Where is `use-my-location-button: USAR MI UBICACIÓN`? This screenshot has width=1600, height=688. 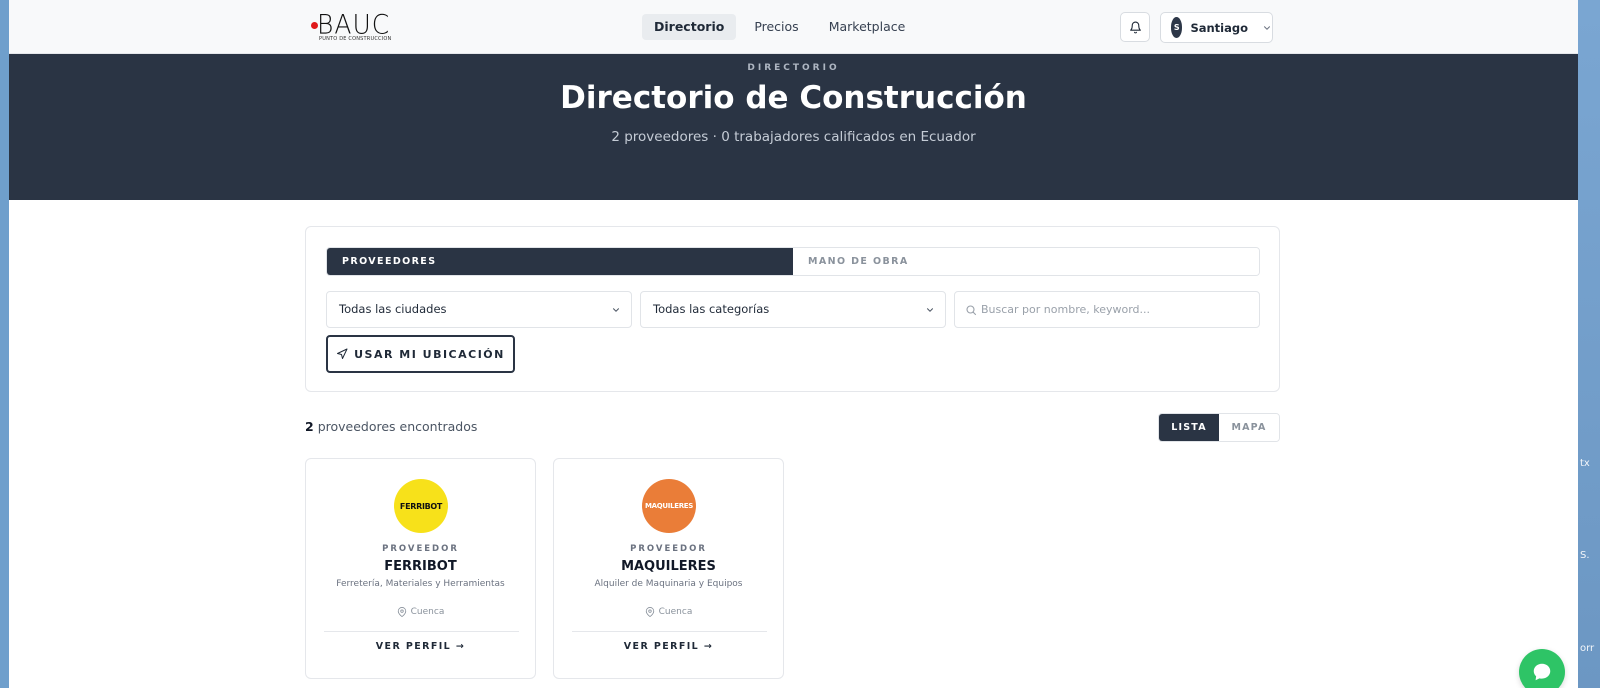 use-my-location-button: USAR MI UBICACIÓN is located at coordinates (420, 354).